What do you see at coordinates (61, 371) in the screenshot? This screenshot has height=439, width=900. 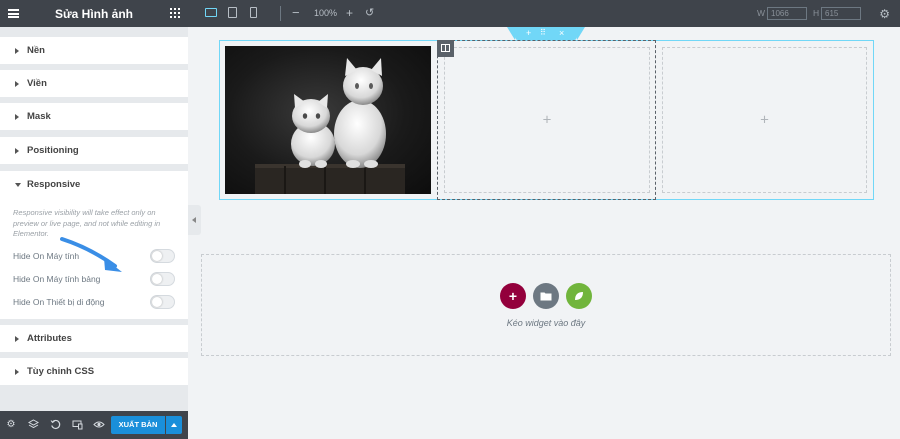 I see `section-label: Tùy chỉnh CSS` at bounding box center [61, 371].